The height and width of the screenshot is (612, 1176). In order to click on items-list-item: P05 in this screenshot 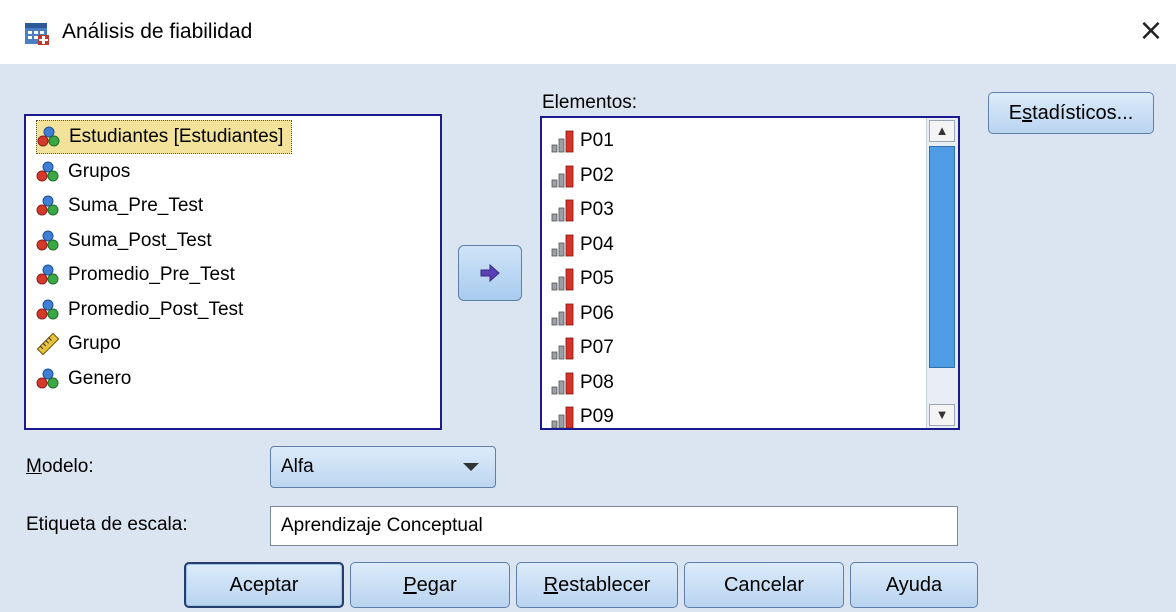, I will do `click(582, 279)`.